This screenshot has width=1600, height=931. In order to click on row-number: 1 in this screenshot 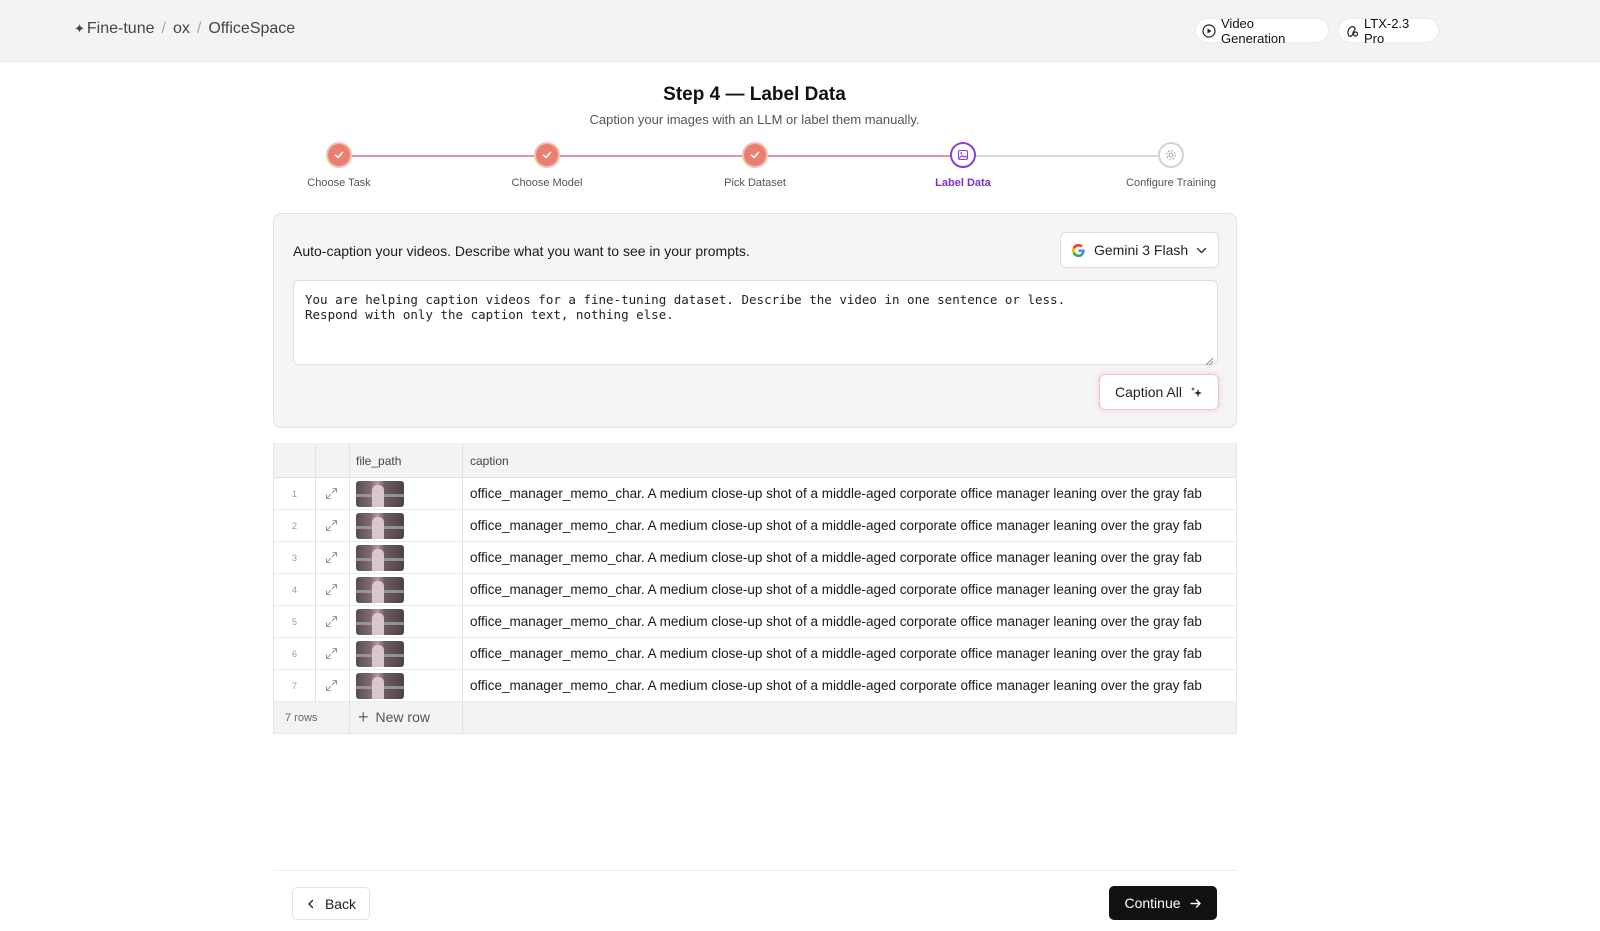, I will do `click(294, 494)`.